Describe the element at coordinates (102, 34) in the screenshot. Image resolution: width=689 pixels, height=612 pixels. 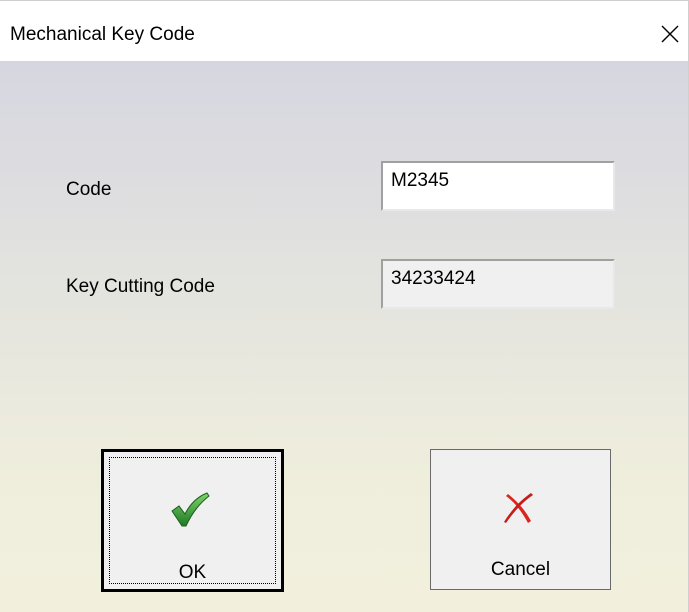
I see `window-title: Mechanical Key Code` at that location.